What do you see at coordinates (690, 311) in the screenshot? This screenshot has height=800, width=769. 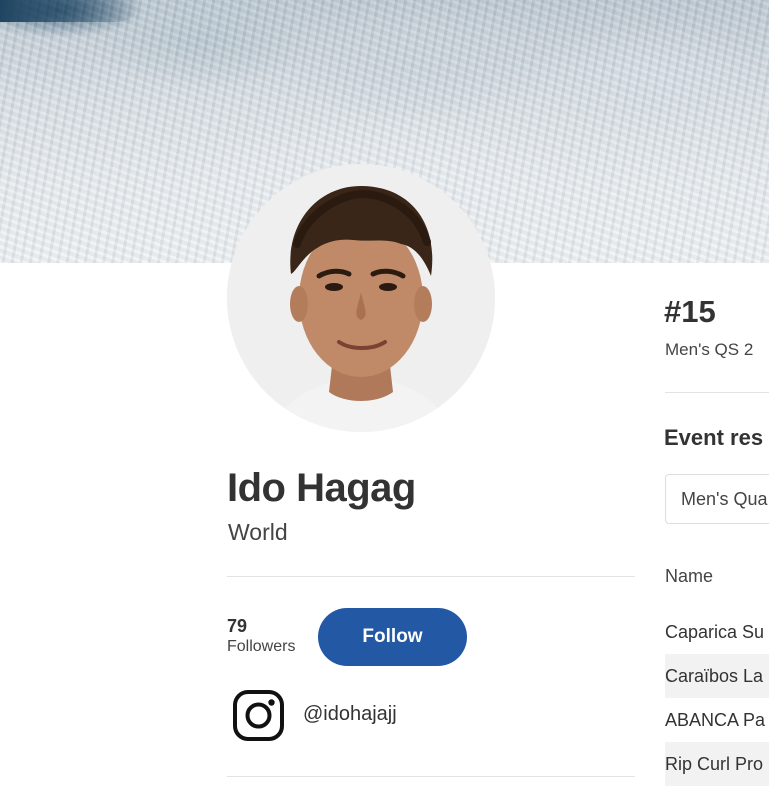 I see `ranking-number: #15` at bounding box center [690, 311].